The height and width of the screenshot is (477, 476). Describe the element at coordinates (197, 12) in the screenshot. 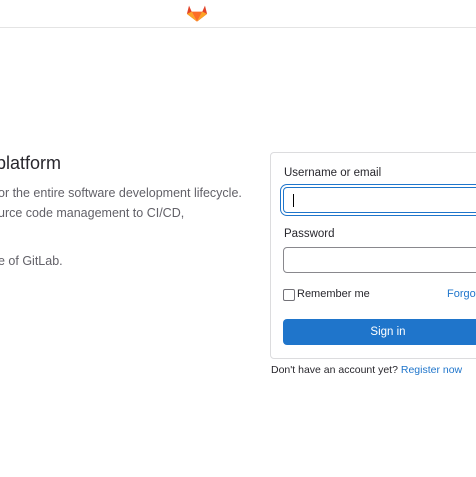

I see `gitlab-logo-icon` at that location.